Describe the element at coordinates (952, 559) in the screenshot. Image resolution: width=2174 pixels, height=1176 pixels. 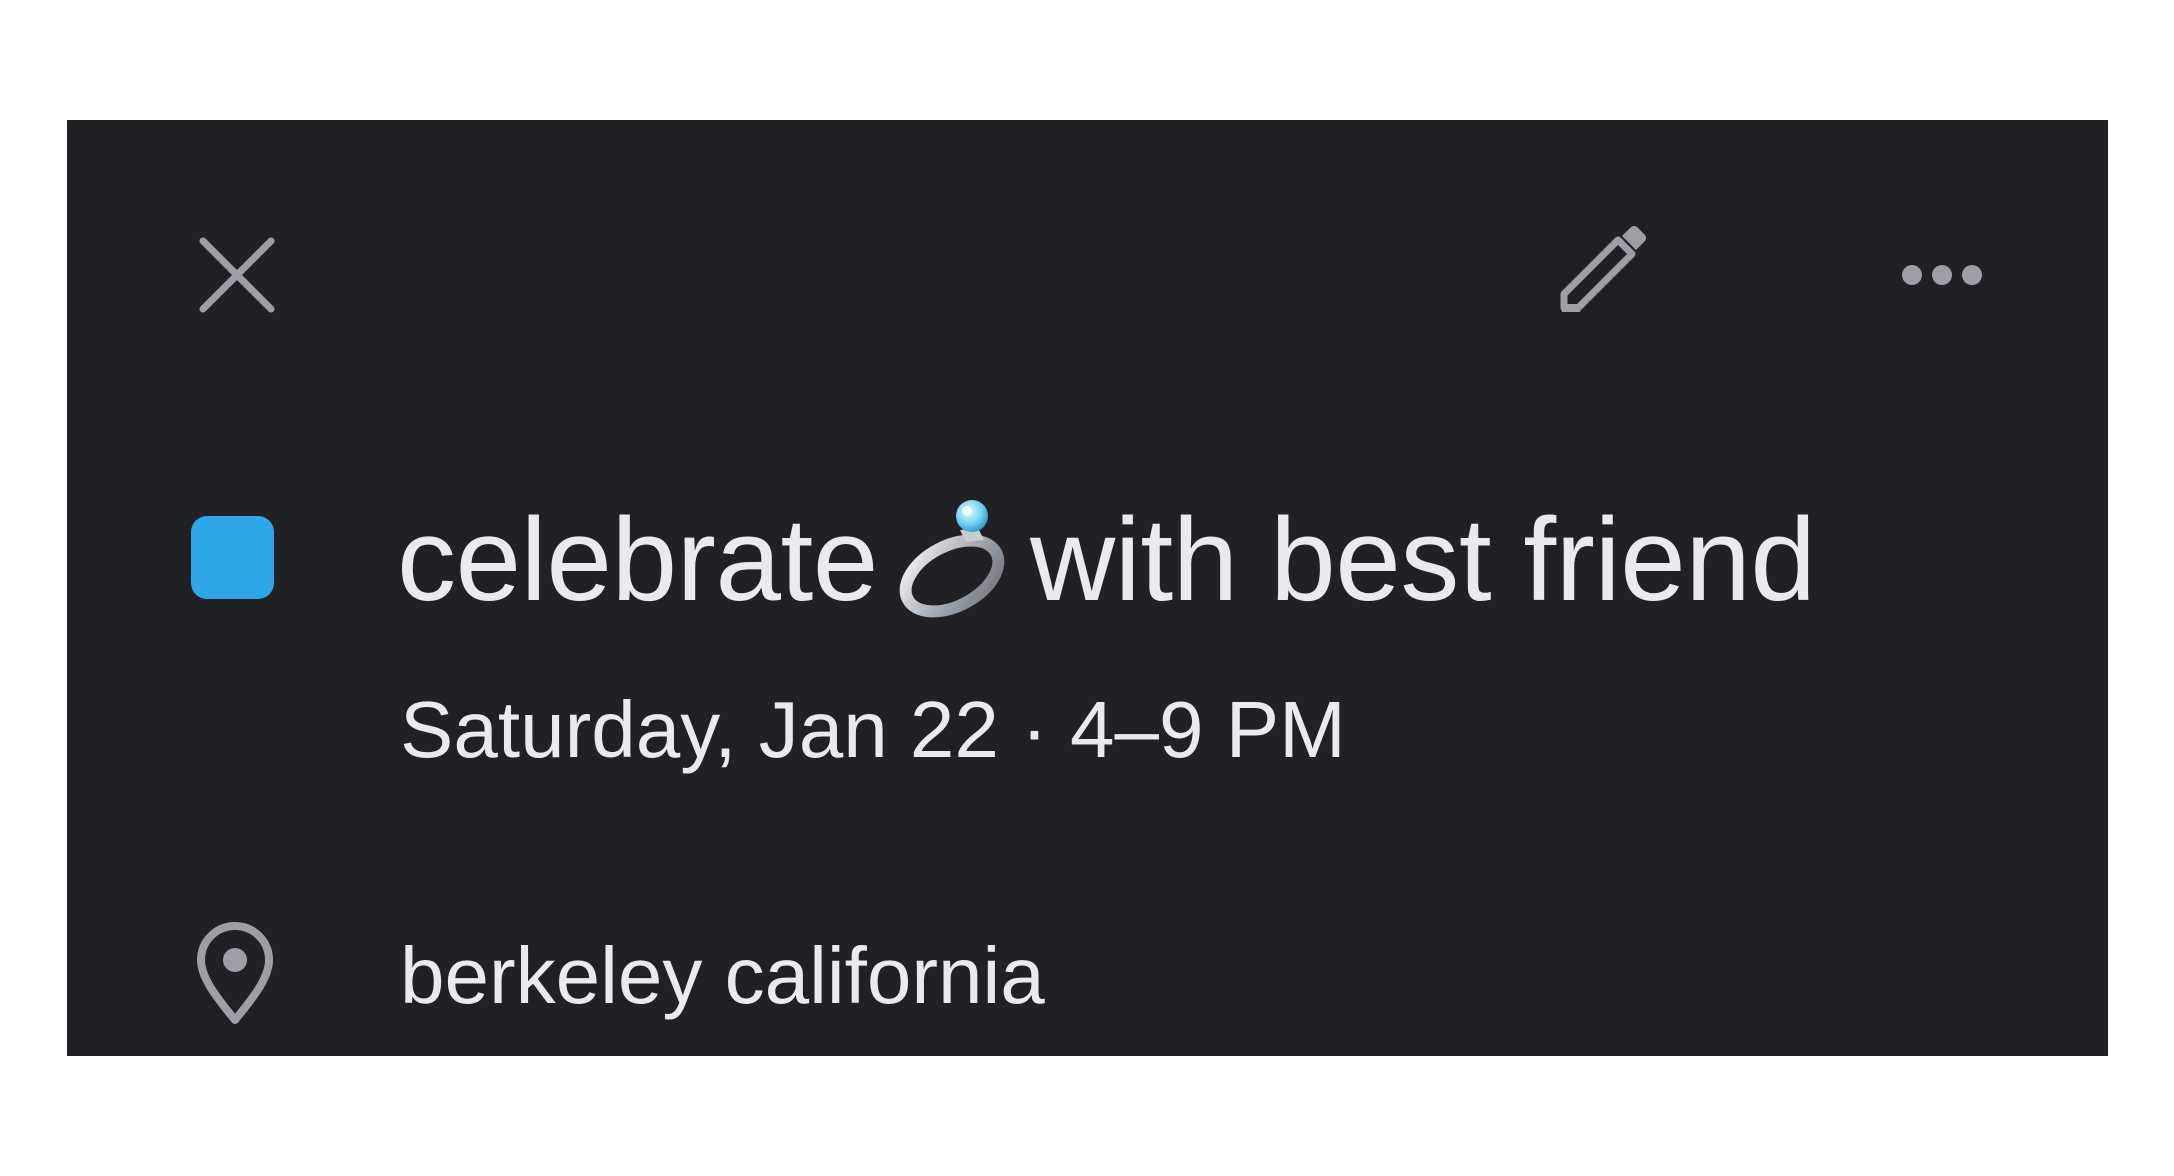
I see `ring-icon` at that location.